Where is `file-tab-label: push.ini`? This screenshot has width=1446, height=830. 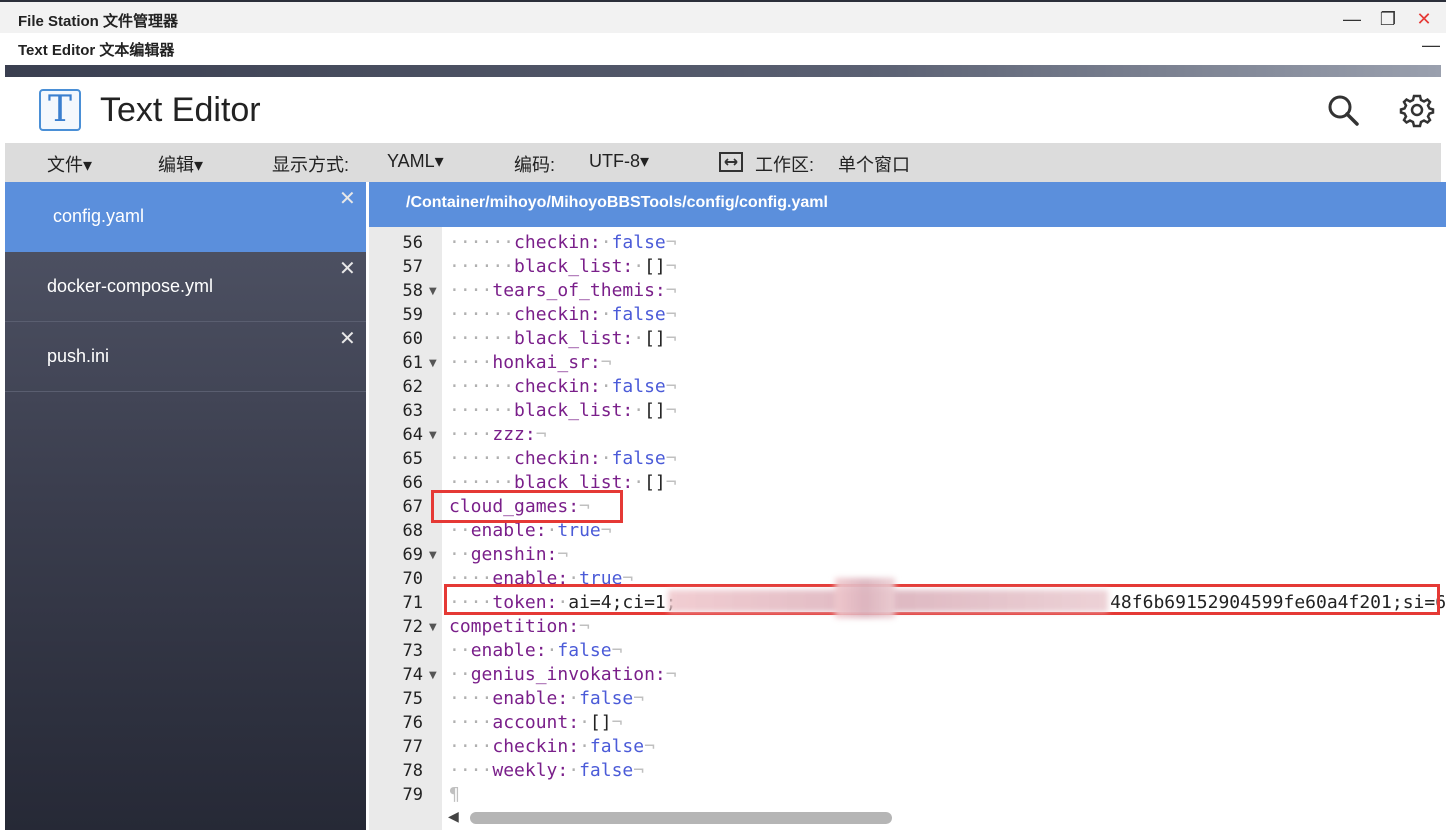 file-tab-label: push.ini is located at coordinates (78, 356).